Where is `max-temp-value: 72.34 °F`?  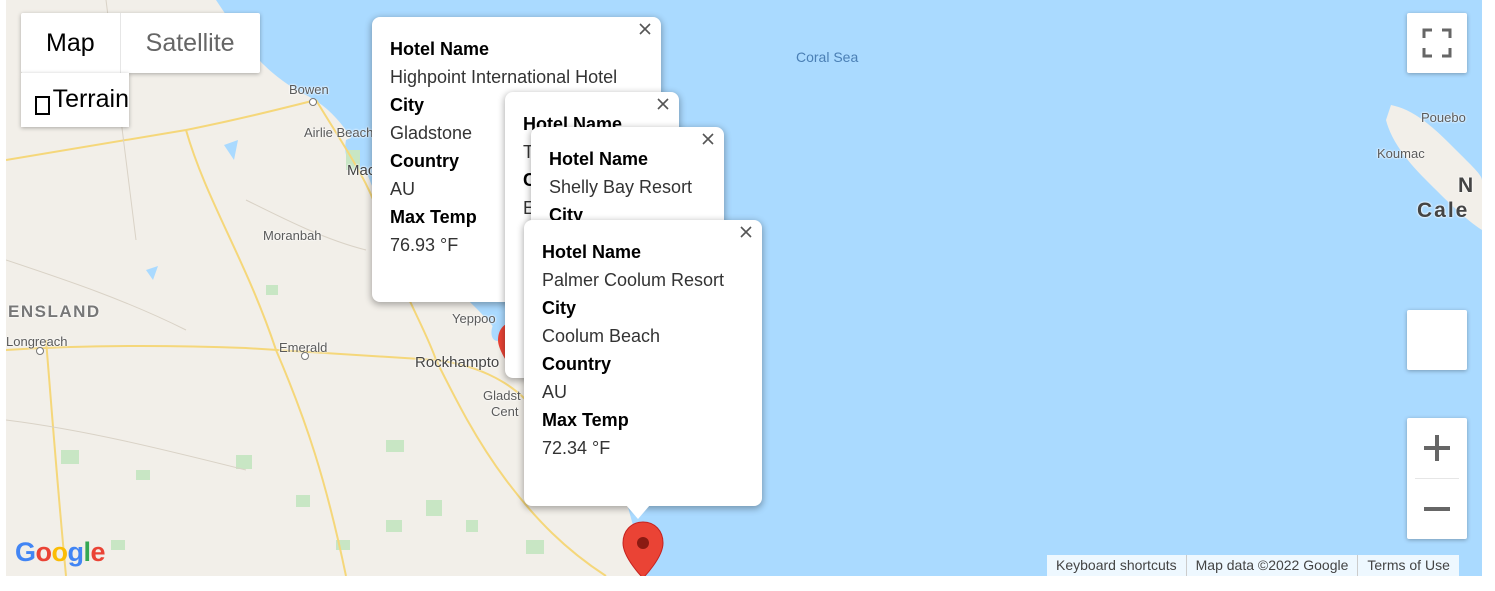
max-temp-value: 72.34 °F is located at coordinates (576, 448).